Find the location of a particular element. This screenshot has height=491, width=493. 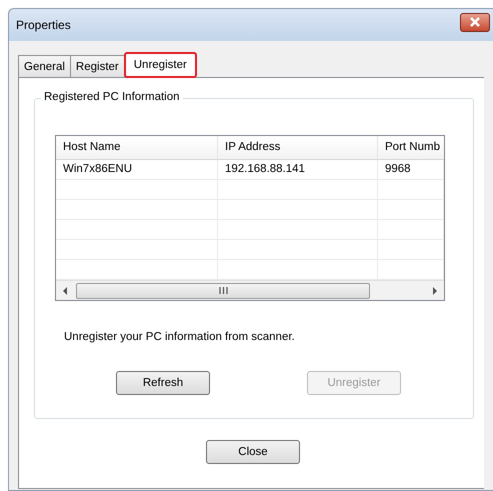

horizontal-scrollbar is located at coordinates (250, 290).